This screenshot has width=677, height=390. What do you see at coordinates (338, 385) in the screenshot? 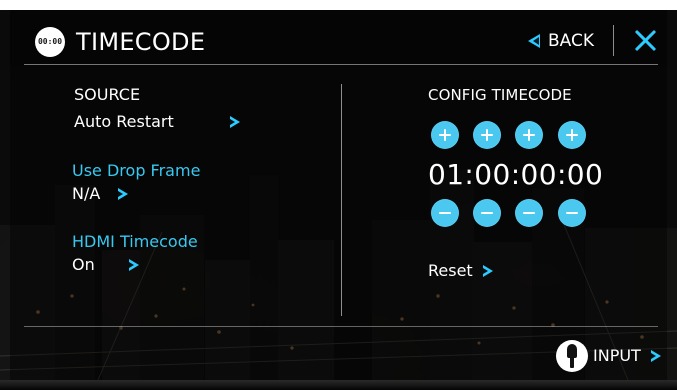
I see `bottom-bezel` at bounding box center [338, 385].